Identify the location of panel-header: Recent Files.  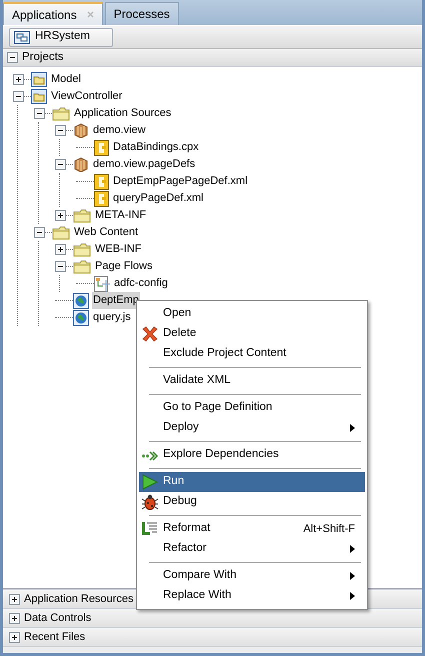
(212, 636).